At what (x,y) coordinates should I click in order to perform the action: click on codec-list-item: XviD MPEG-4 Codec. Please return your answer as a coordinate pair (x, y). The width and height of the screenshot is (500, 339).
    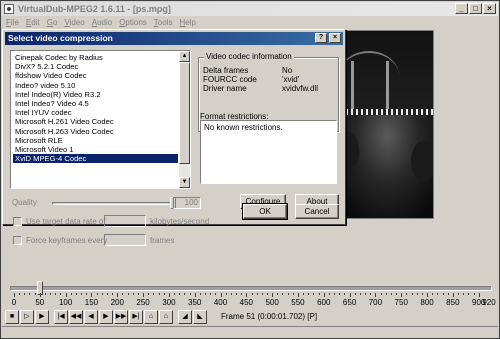
    Looking at the image, I should click on (95, 159).